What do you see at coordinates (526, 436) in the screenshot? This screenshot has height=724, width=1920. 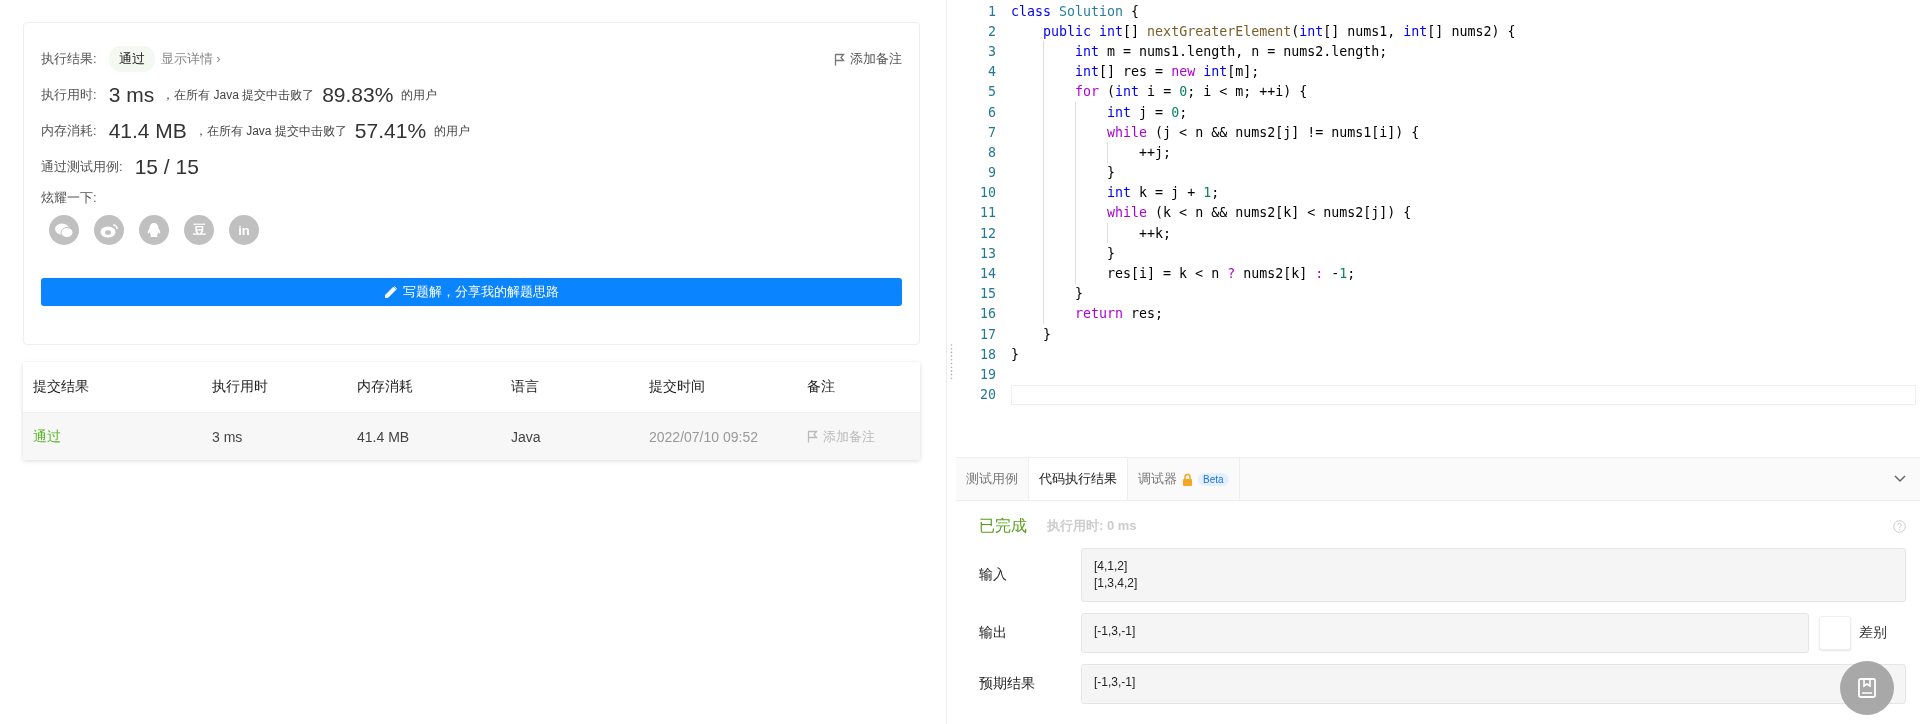 I see `table-cell-text: Java` at bounding box center [526, 436].